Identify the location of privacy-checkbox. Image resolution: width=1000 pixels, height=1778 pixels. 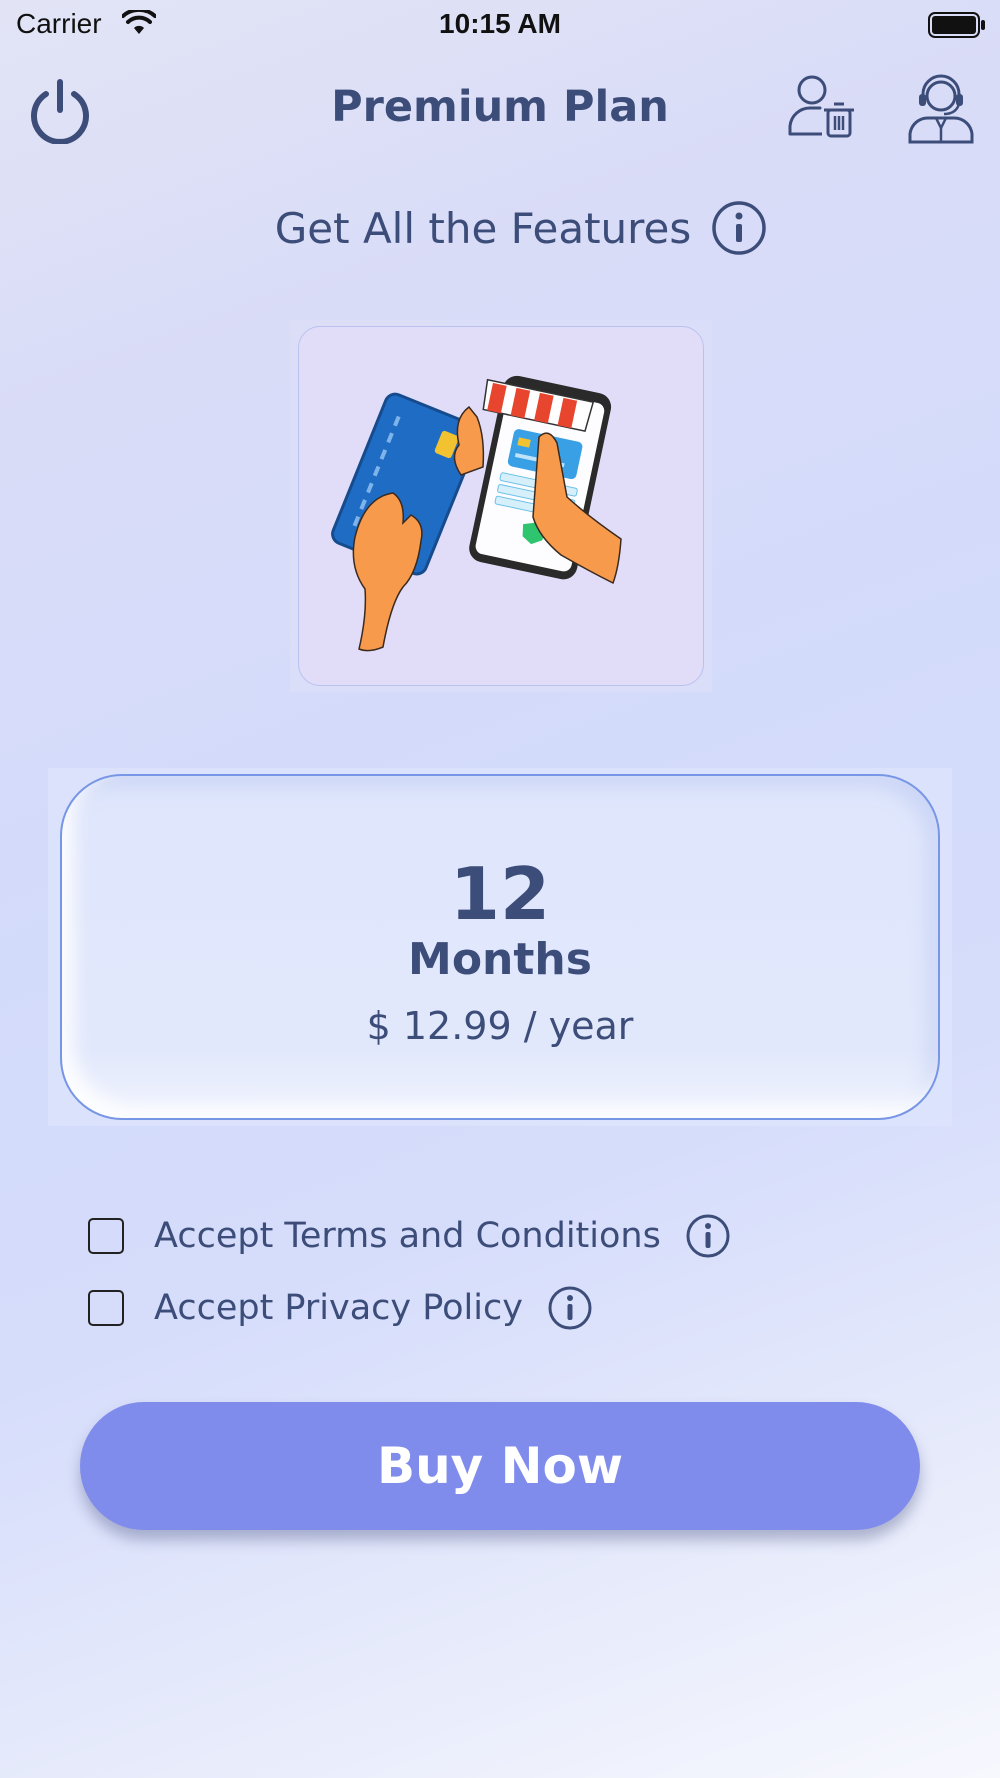
(106, 1308).